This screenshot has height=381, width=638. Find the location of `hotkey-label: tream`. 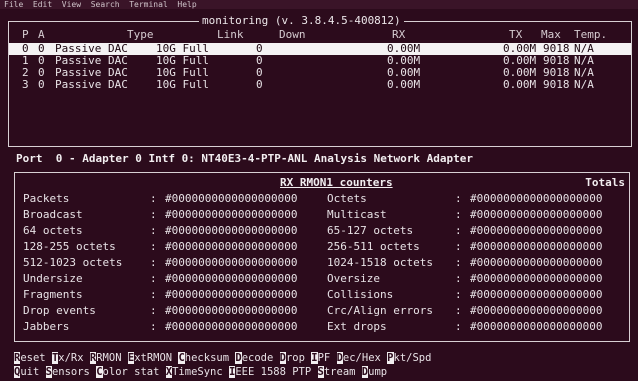

hotkey-label: tream is located at coordinates (339, 372).